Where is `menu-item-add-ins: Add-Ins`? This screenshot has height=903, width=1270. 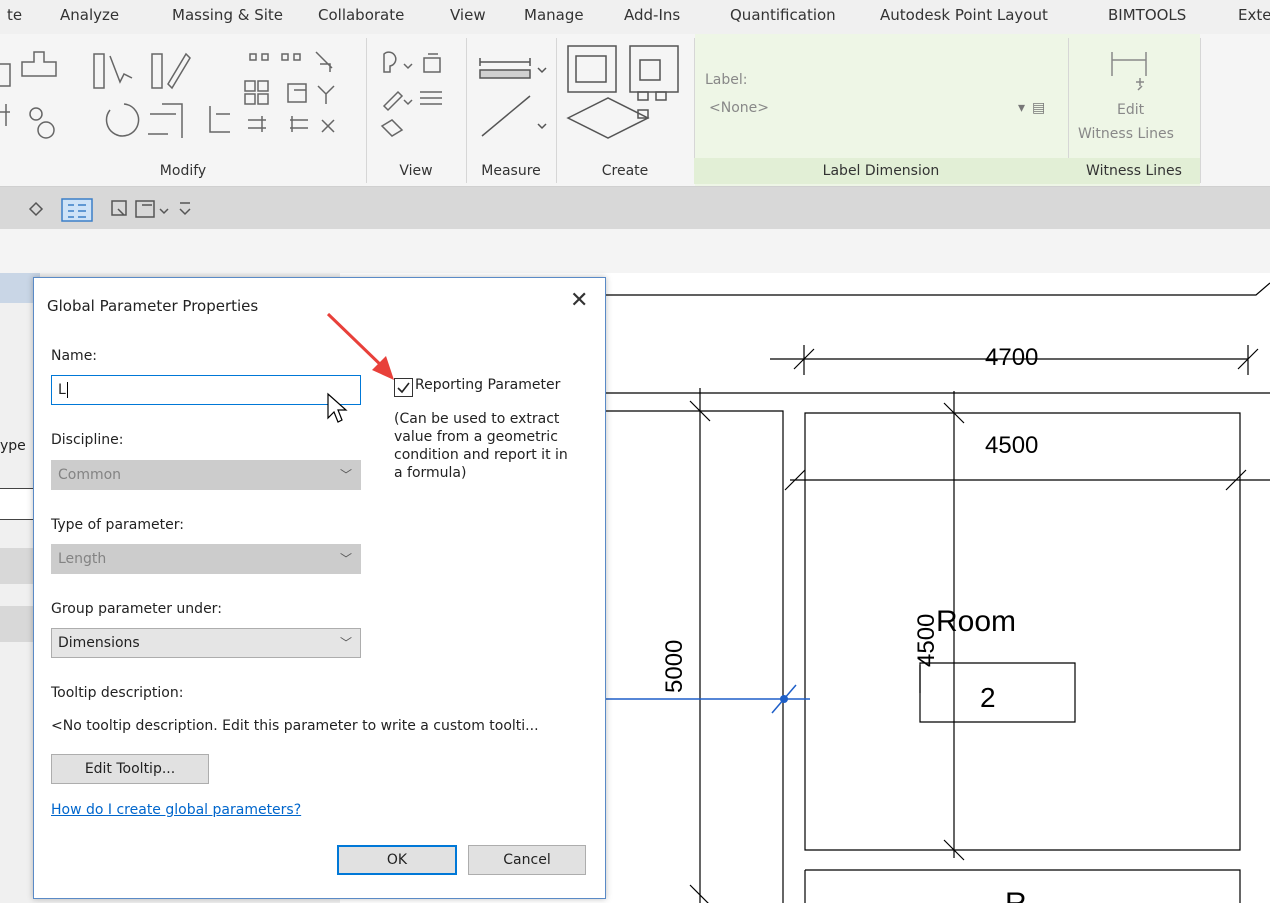
menu-item-add-ins: Add-Ins is located at coordinates (652, 15).